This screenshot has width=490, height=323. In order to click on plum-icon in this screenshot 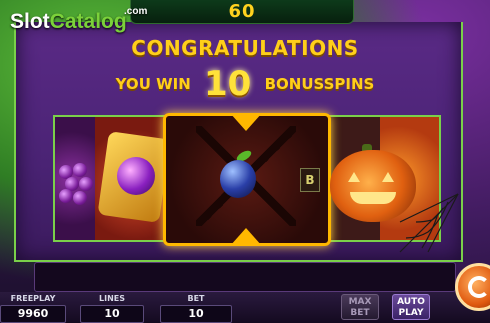, I will do `click(238, 179)`.